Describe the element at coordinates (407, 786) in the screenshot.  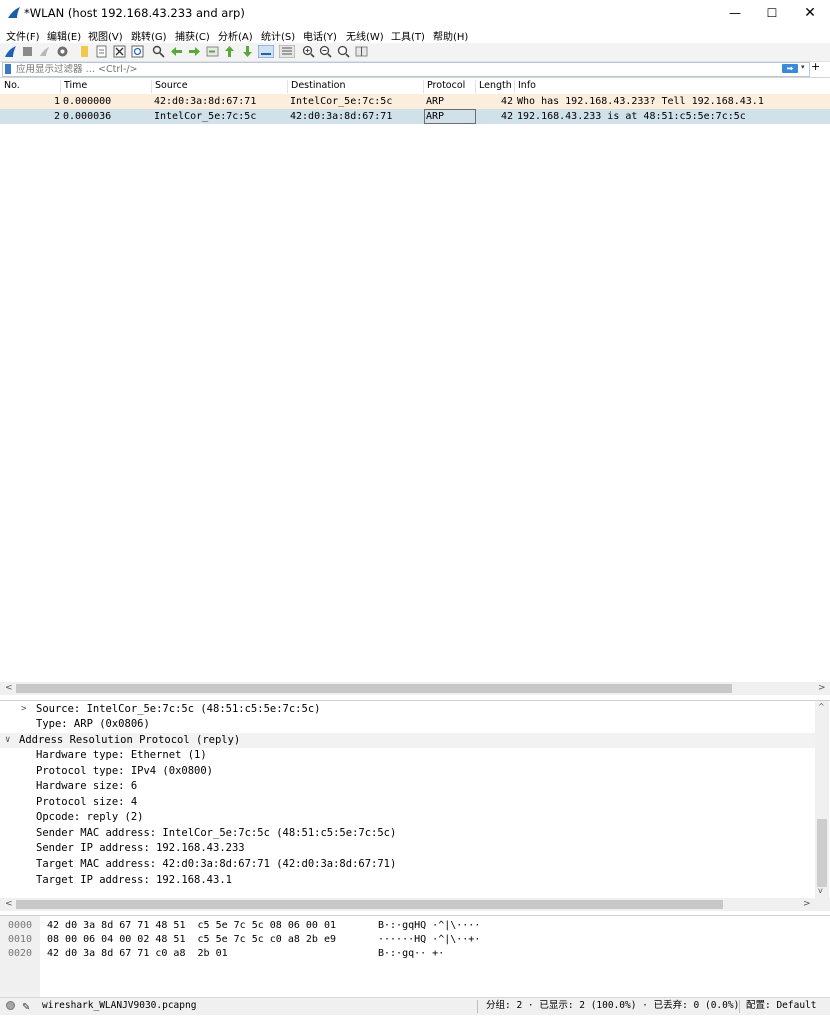
I see `detail-line: Hardware size: 6` at that location.